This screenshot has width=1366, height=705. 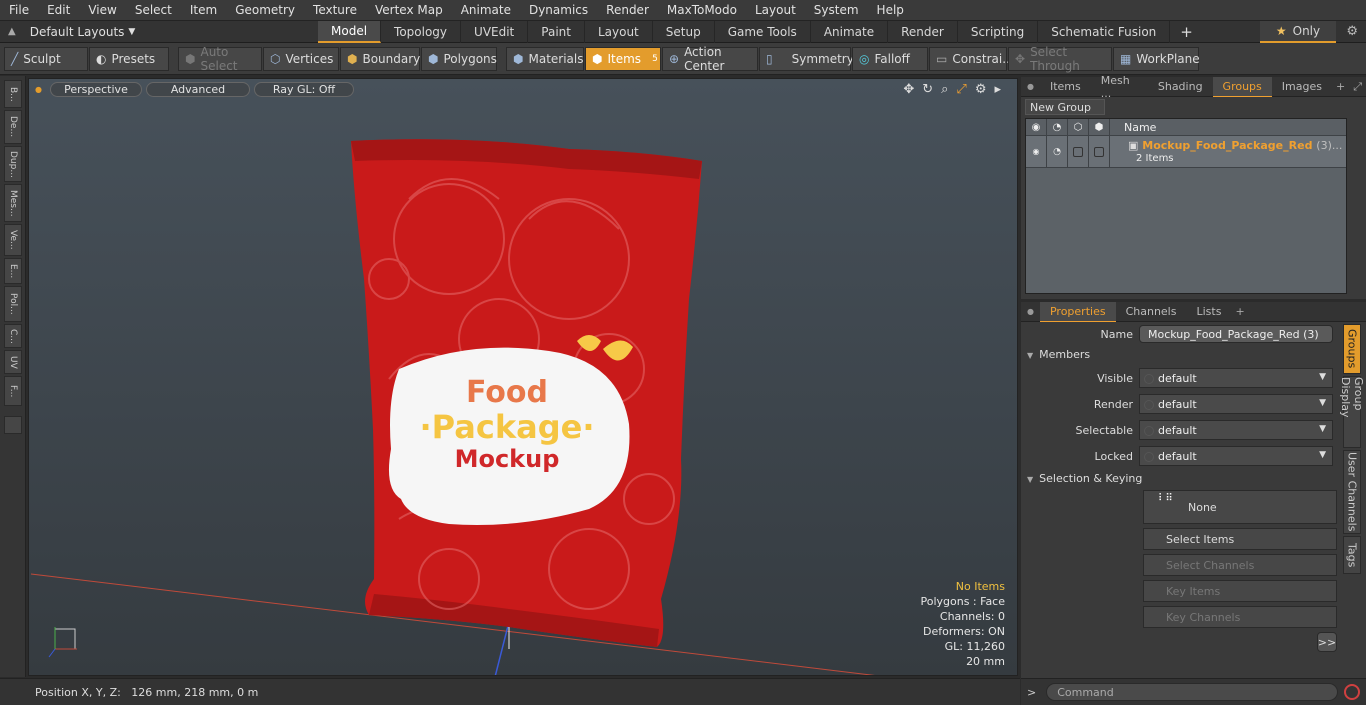 What do you see at coordinates (1036, 127) in the screenshot?
I see `visibility-eye-icon: ◉` at bounding box center [1036, 127].